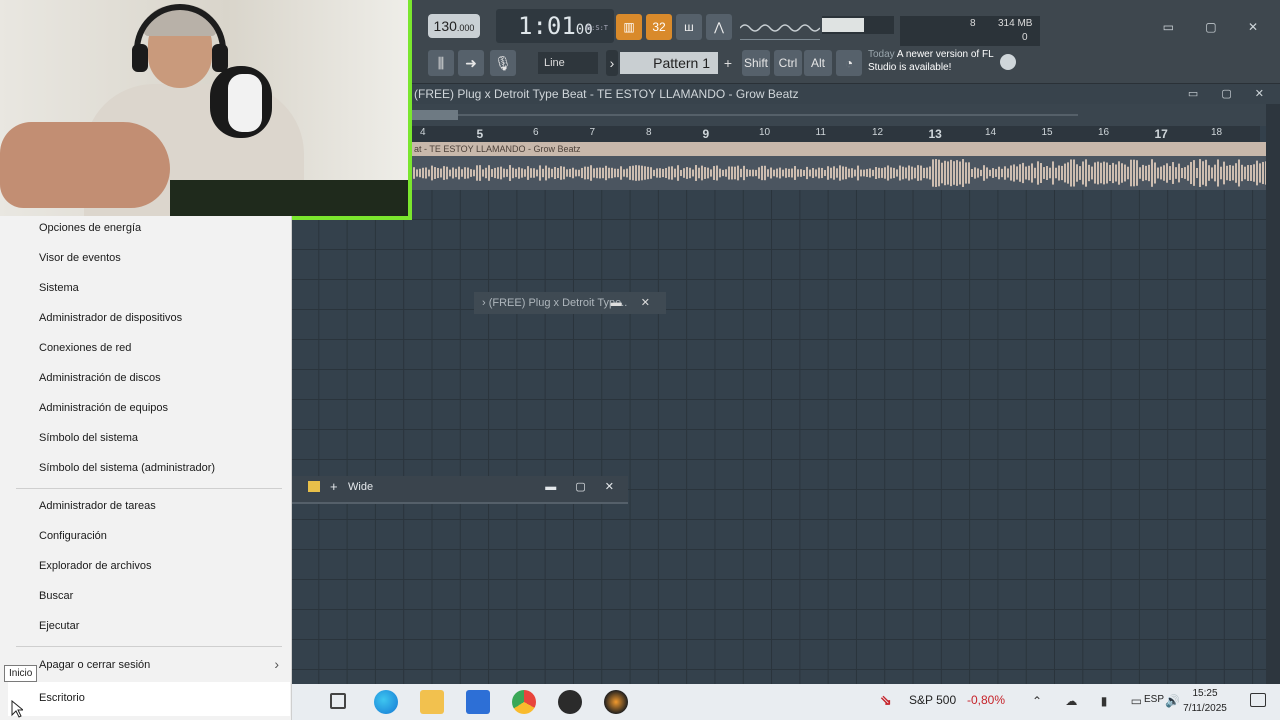 This screenshot has height=720, width=1280. I want to click on headphone-cup-right, so click(220, 58).